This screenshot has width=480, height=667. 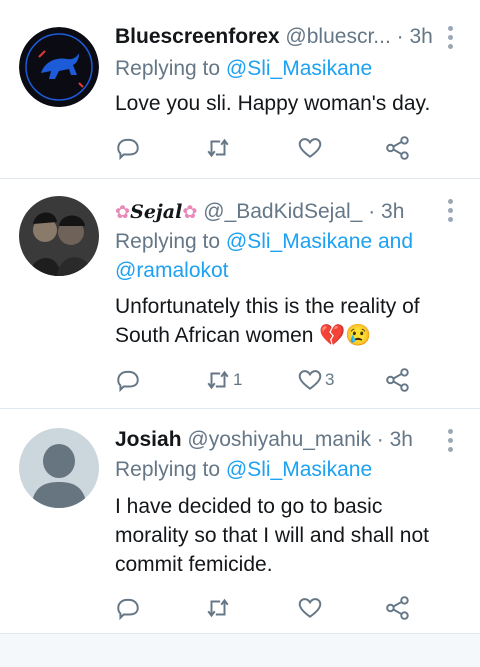 I want to click on tweet-body-line: I have decided to go to basic, so click(x=249, y=506).